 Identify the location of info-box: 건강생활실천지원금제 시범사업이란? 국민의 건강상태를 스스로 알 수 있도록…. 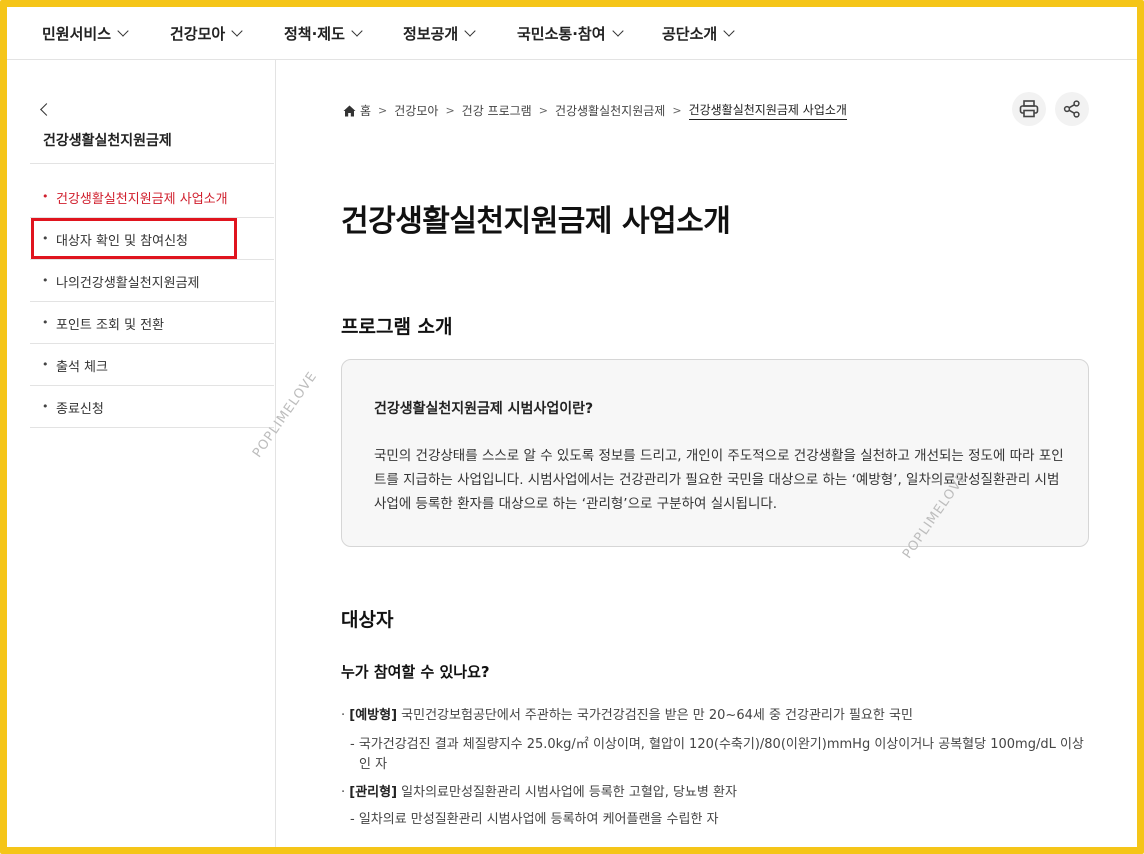
(715, 453).